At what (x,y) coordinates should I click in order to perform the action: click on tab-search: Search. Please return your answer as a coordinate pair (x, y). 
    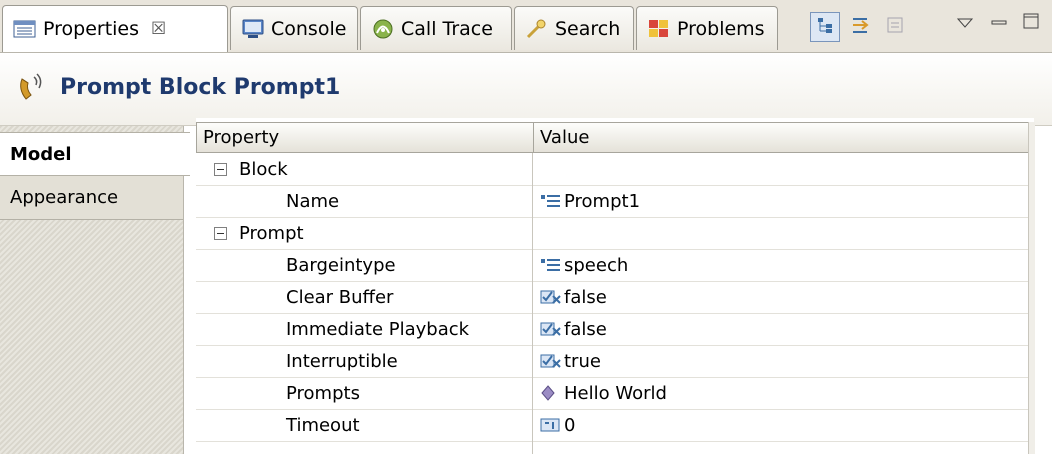
    Looking at the image, I should click on (574, 28).